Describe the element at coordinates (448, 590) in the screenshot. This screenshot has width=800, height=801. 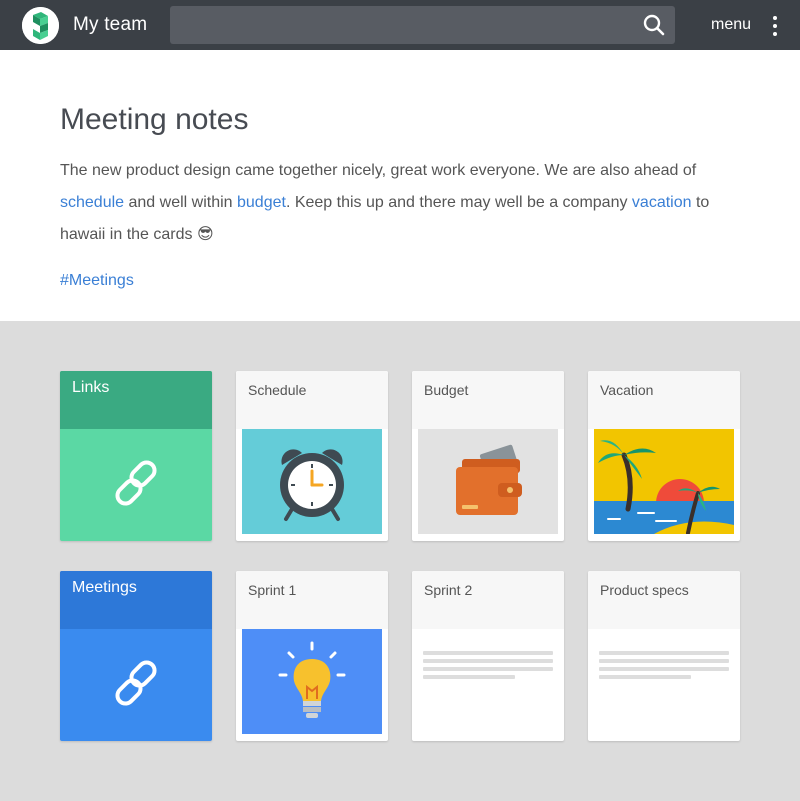
I see `card-title: Sprint 2` at that location.